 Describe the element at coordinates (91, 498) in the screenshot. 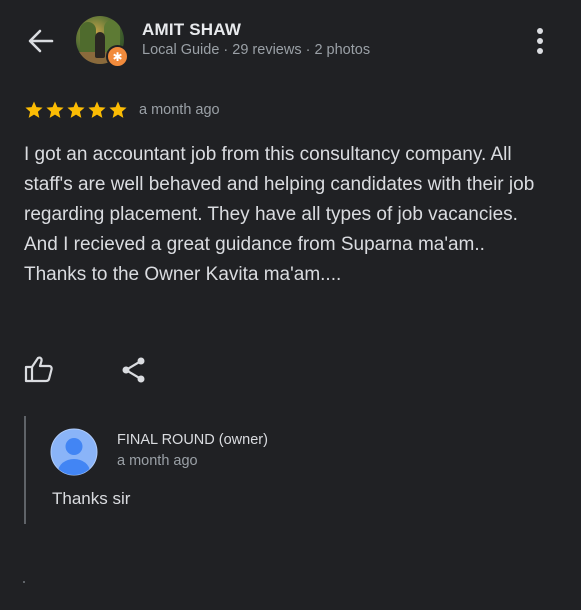

I see `owner-reply-text: Thanks sir` at that location.